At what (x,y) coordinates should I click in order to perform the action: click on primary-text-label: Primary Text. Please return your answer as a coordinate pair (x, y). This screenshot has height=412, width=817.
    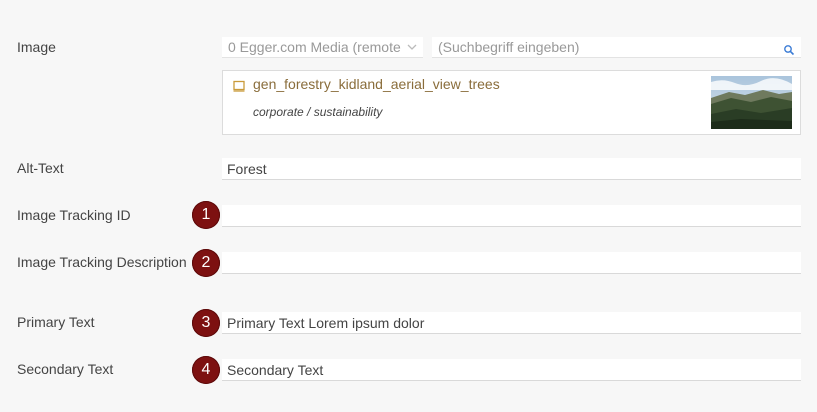
    Looking at the image, I should click on (56, 322).